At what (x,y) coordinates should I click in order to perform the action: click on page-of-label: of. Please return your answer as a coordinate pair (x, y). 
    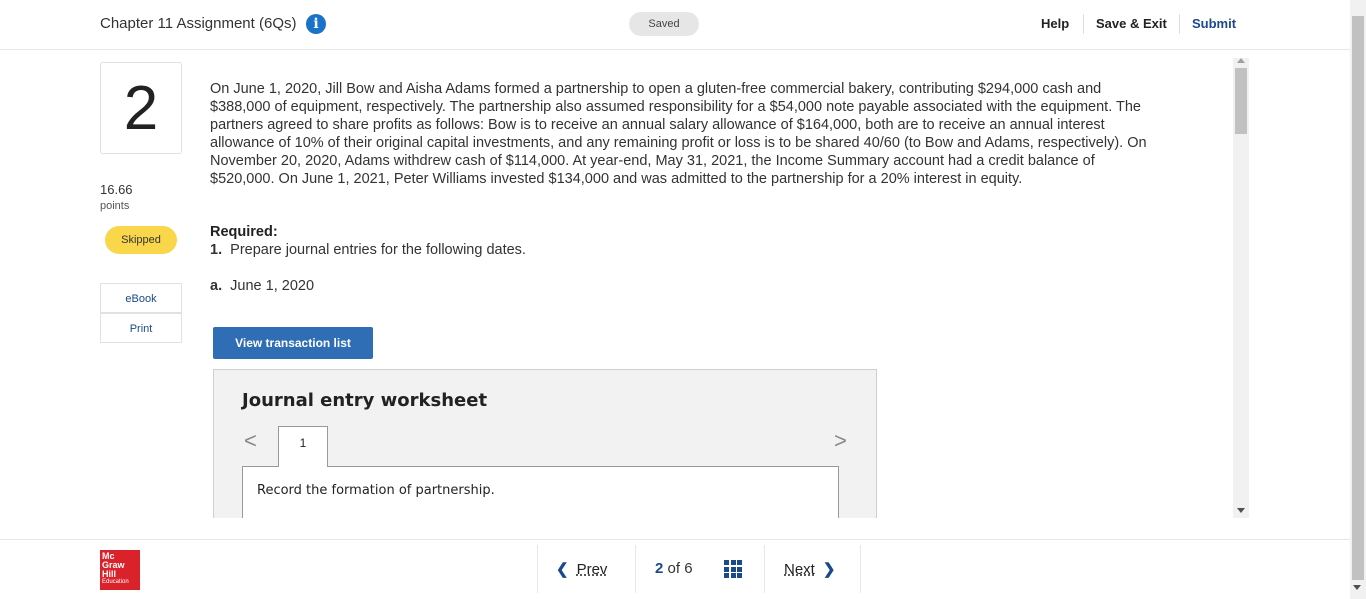
    Looking at the image, I should click on (674, 568).